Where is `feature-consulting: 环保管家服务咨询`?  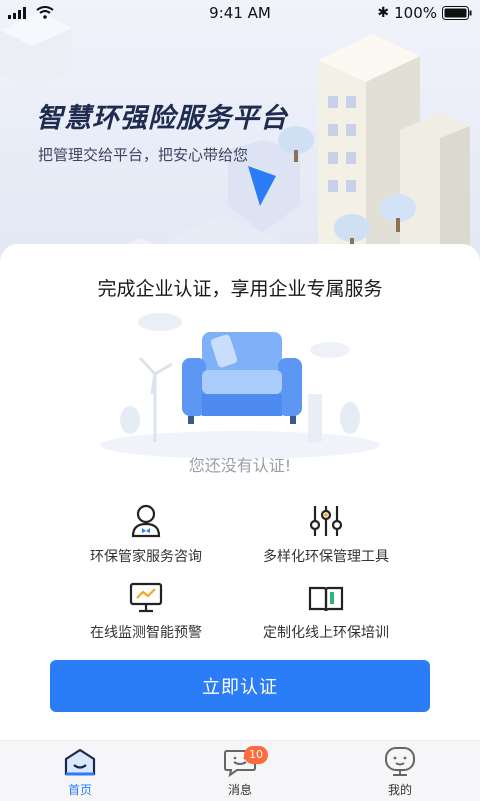 feature-consulting: 环保管家服务咨询 is located at coordinates (146, 533).